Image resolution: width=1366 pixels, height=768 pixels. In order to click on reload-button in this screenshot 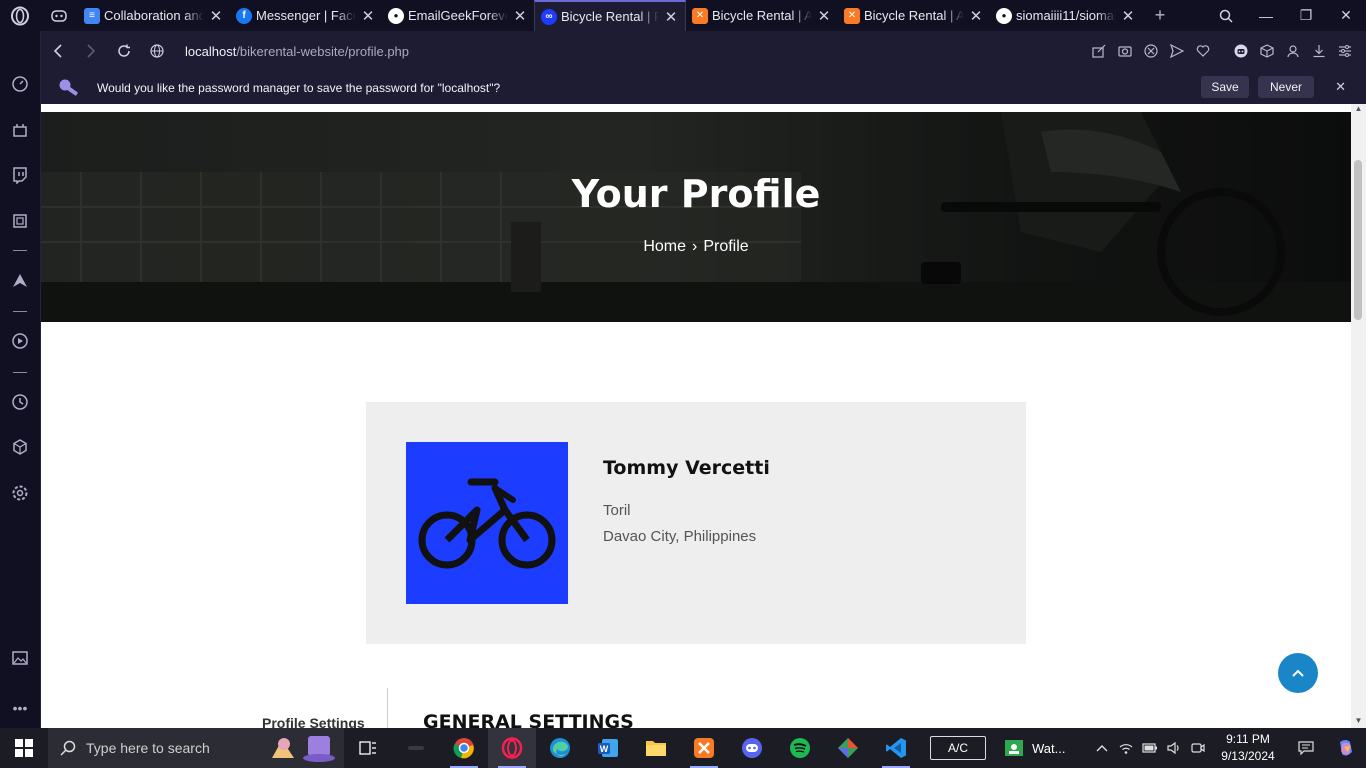, I will do `click(123, 51)`.